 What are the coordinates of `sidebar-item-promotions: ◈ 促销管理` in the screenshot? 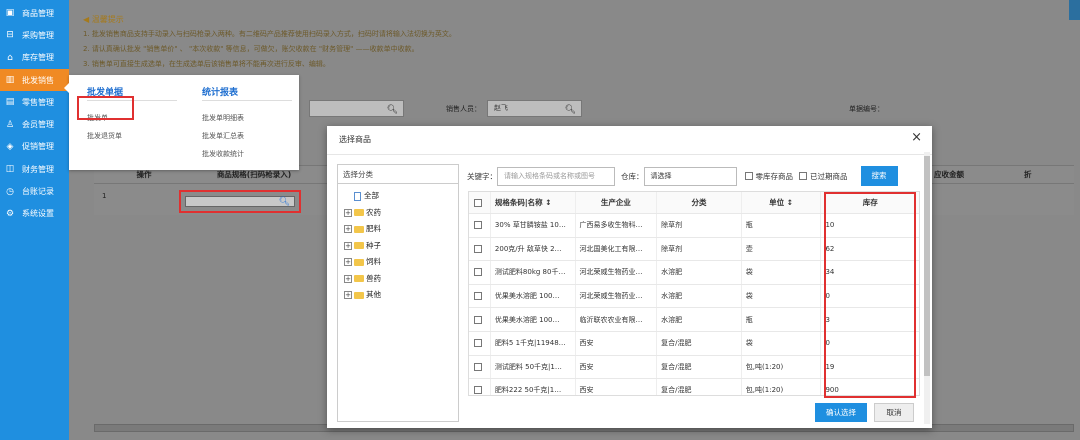 It's located at (34, 147).